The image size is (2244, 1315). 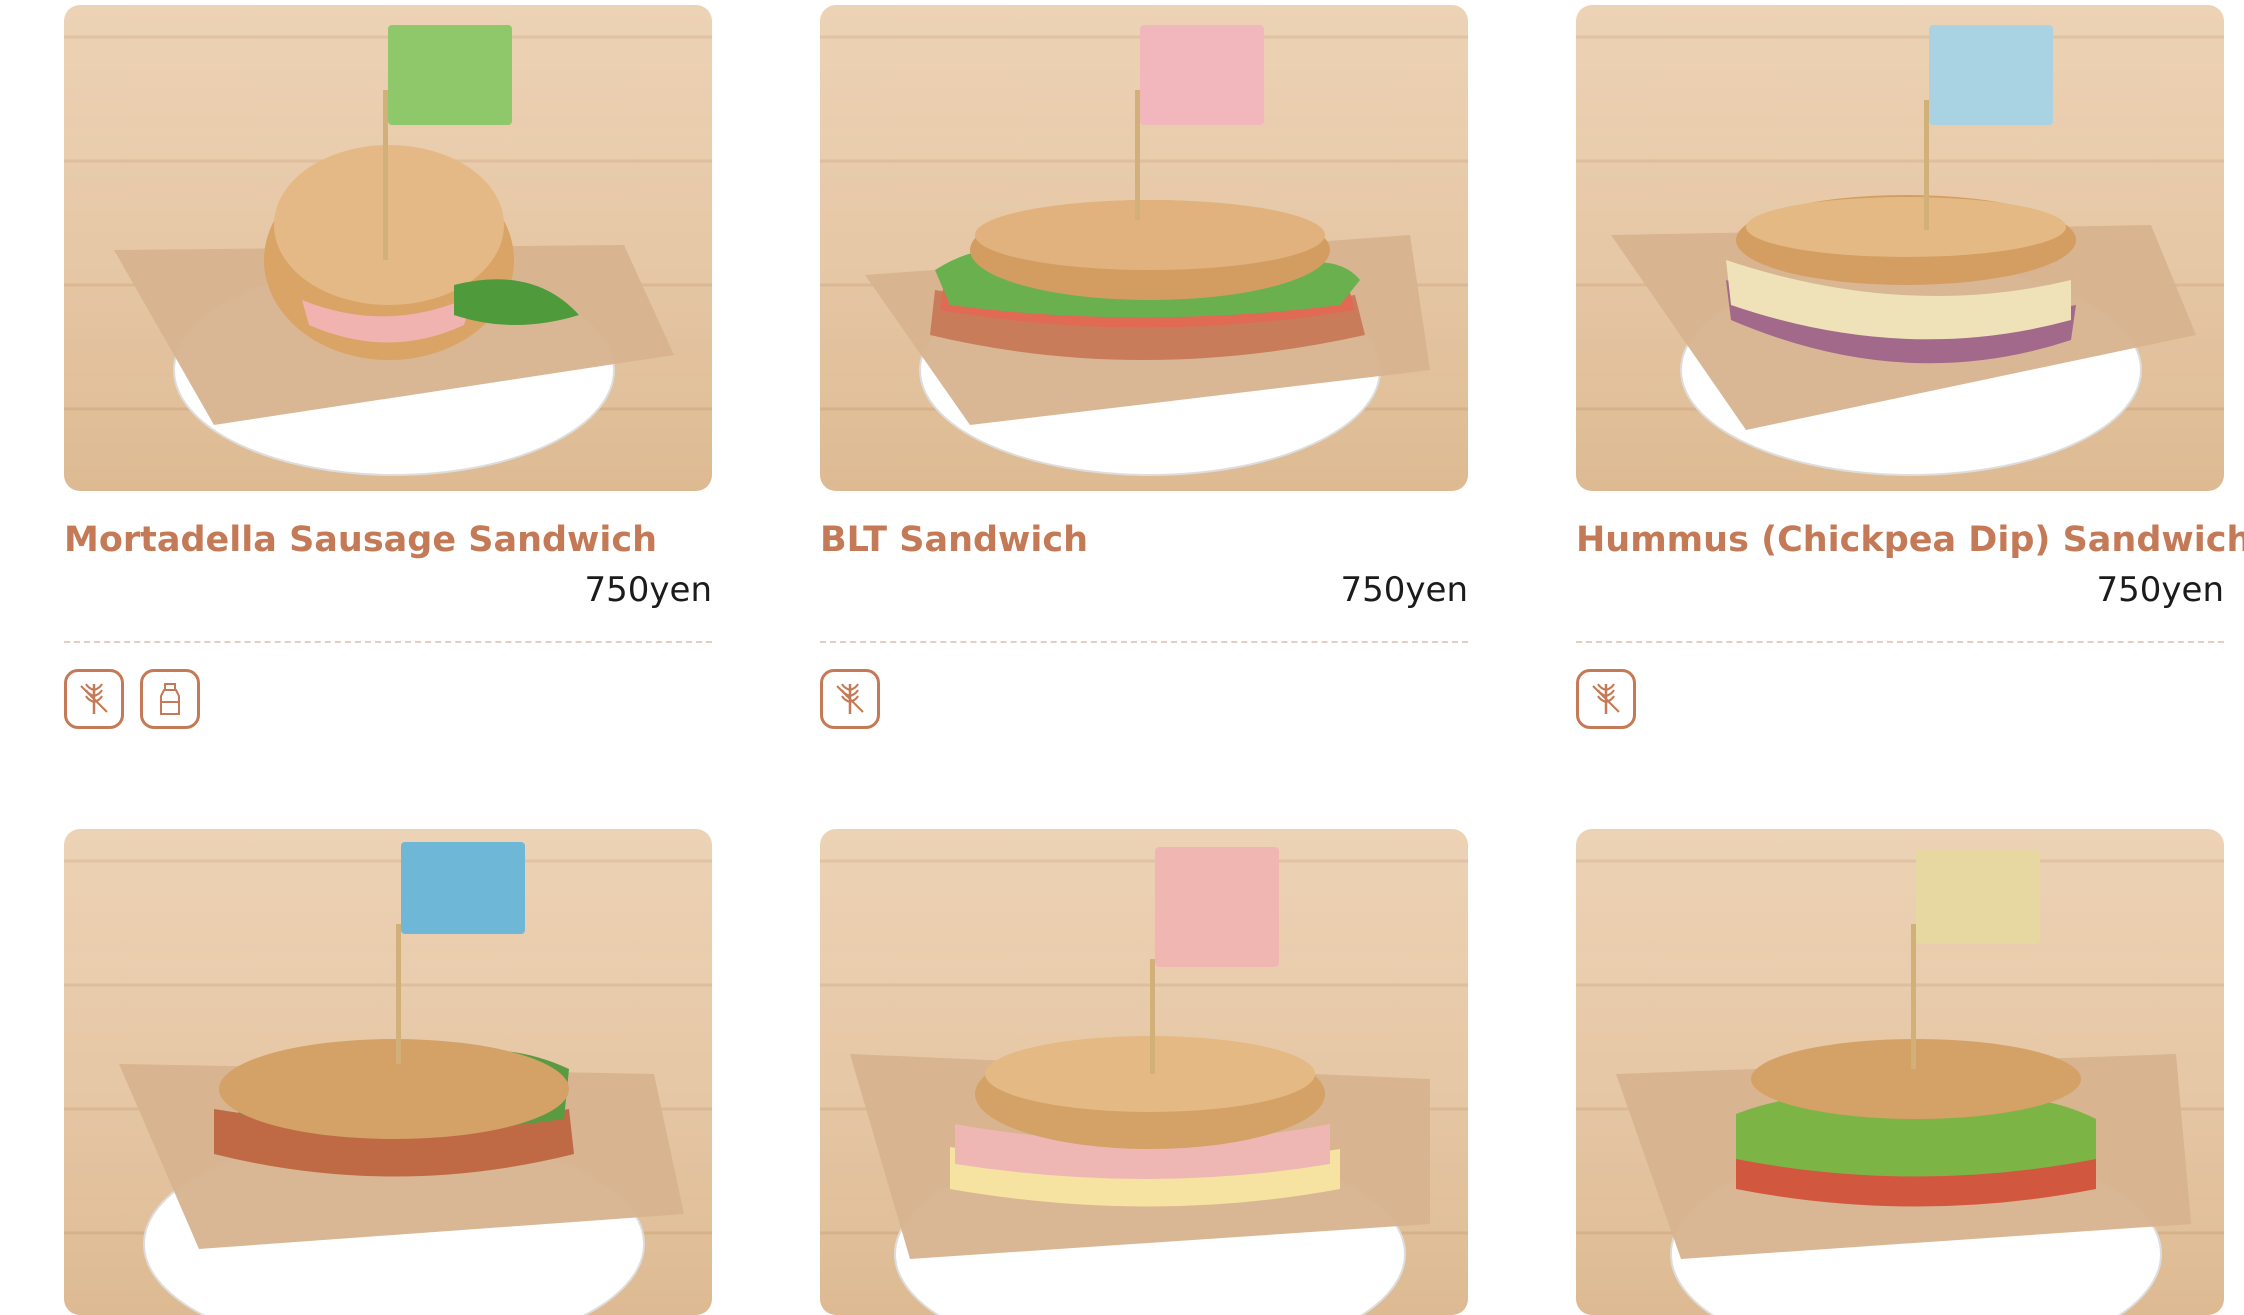 What do you see at coordinates (170, 699) in the screenshot?
I see `milk-icon` at bounding box center [170, 699].